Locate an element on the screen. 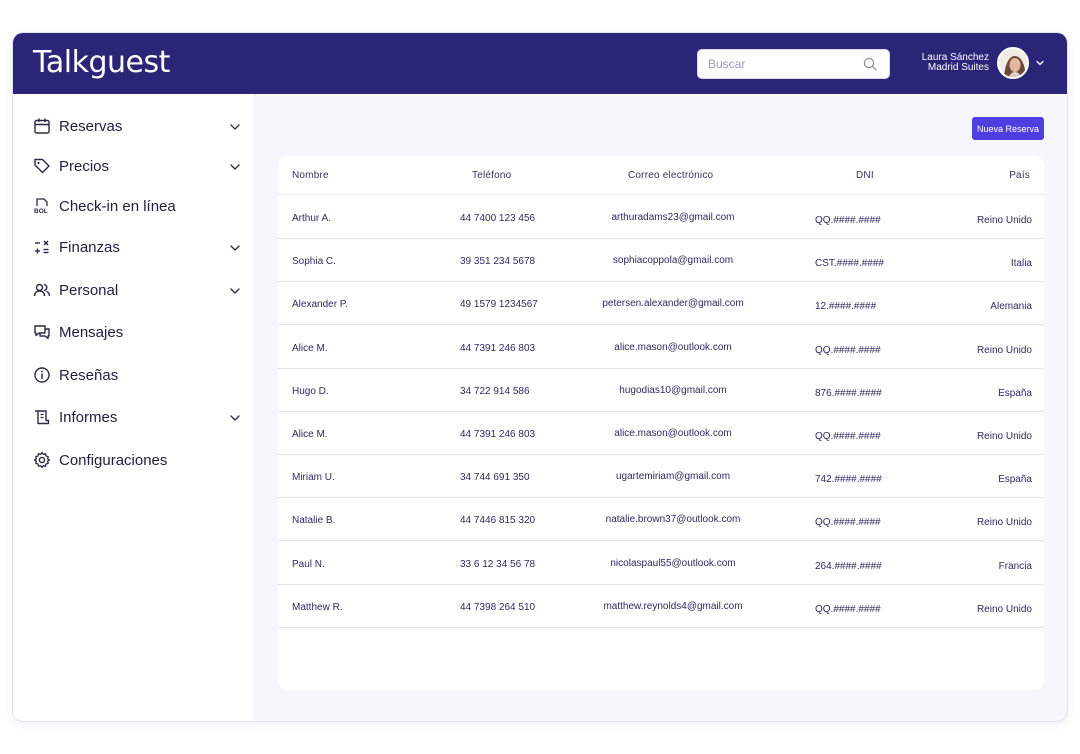 The image size is (1080, 754). search-input is located at coordinates (783, 64).